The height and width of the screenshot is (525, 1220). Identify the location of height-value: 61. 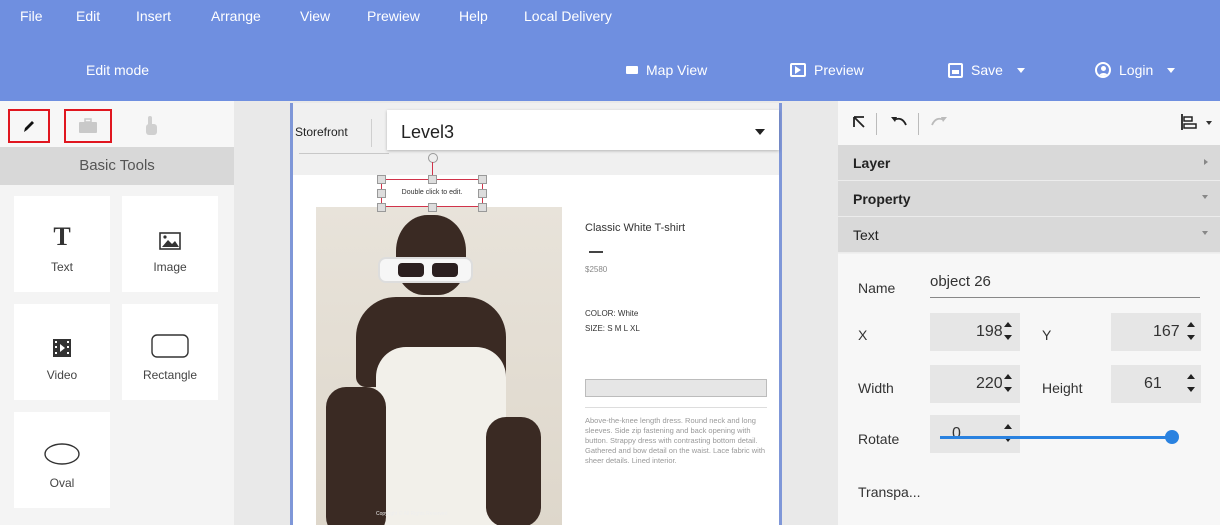
(1153, 383).